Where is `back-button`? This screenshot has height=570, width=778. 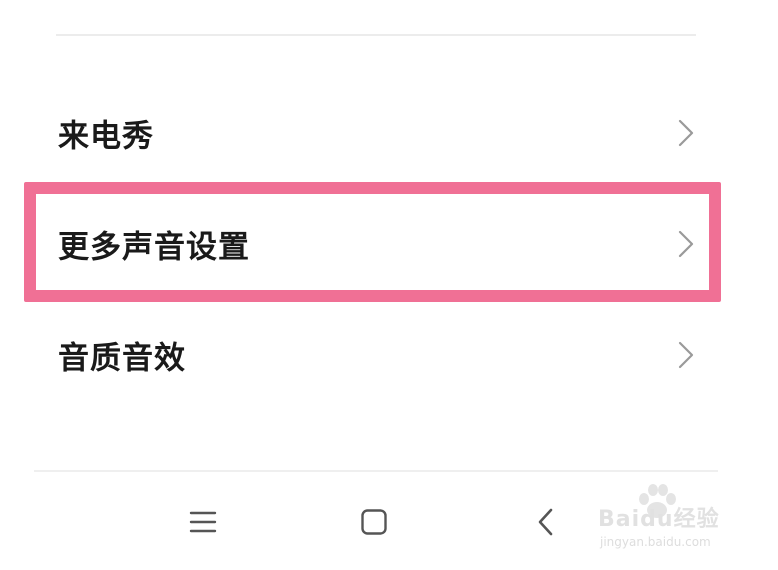
back-button is located at coordinates (546, 522).